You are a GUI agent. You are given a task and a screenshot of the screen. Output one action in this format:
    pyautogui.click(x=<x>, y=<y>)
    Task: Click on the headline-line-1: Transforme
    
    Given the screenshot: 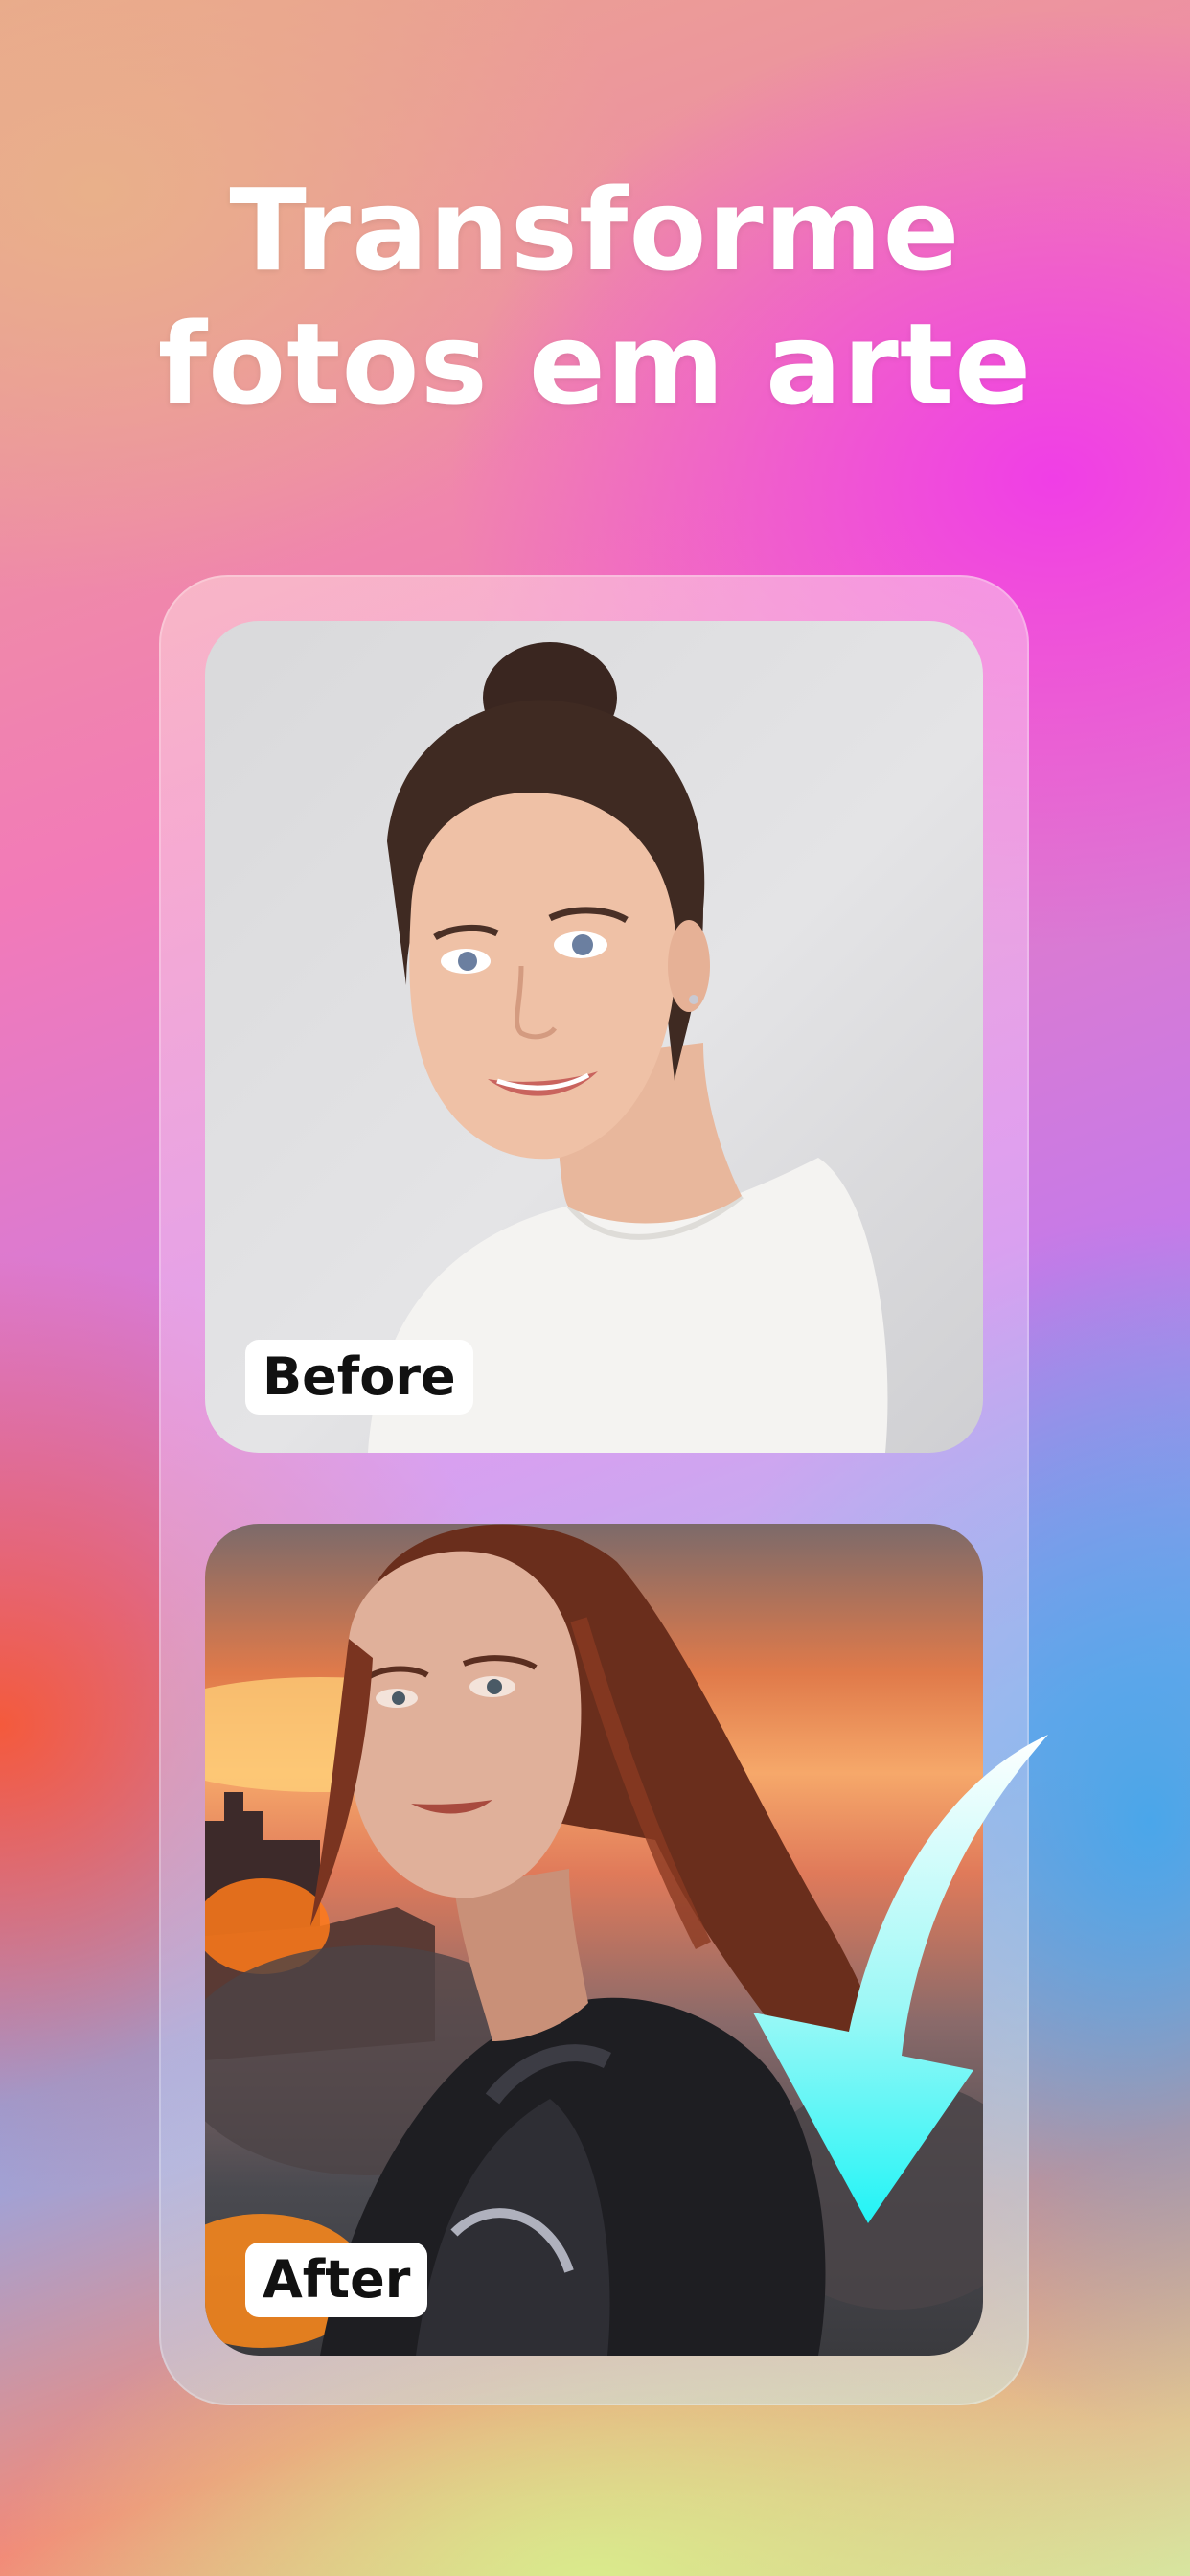 What is the action you would take?
    pyautogui.click(x=595, y=230)
    